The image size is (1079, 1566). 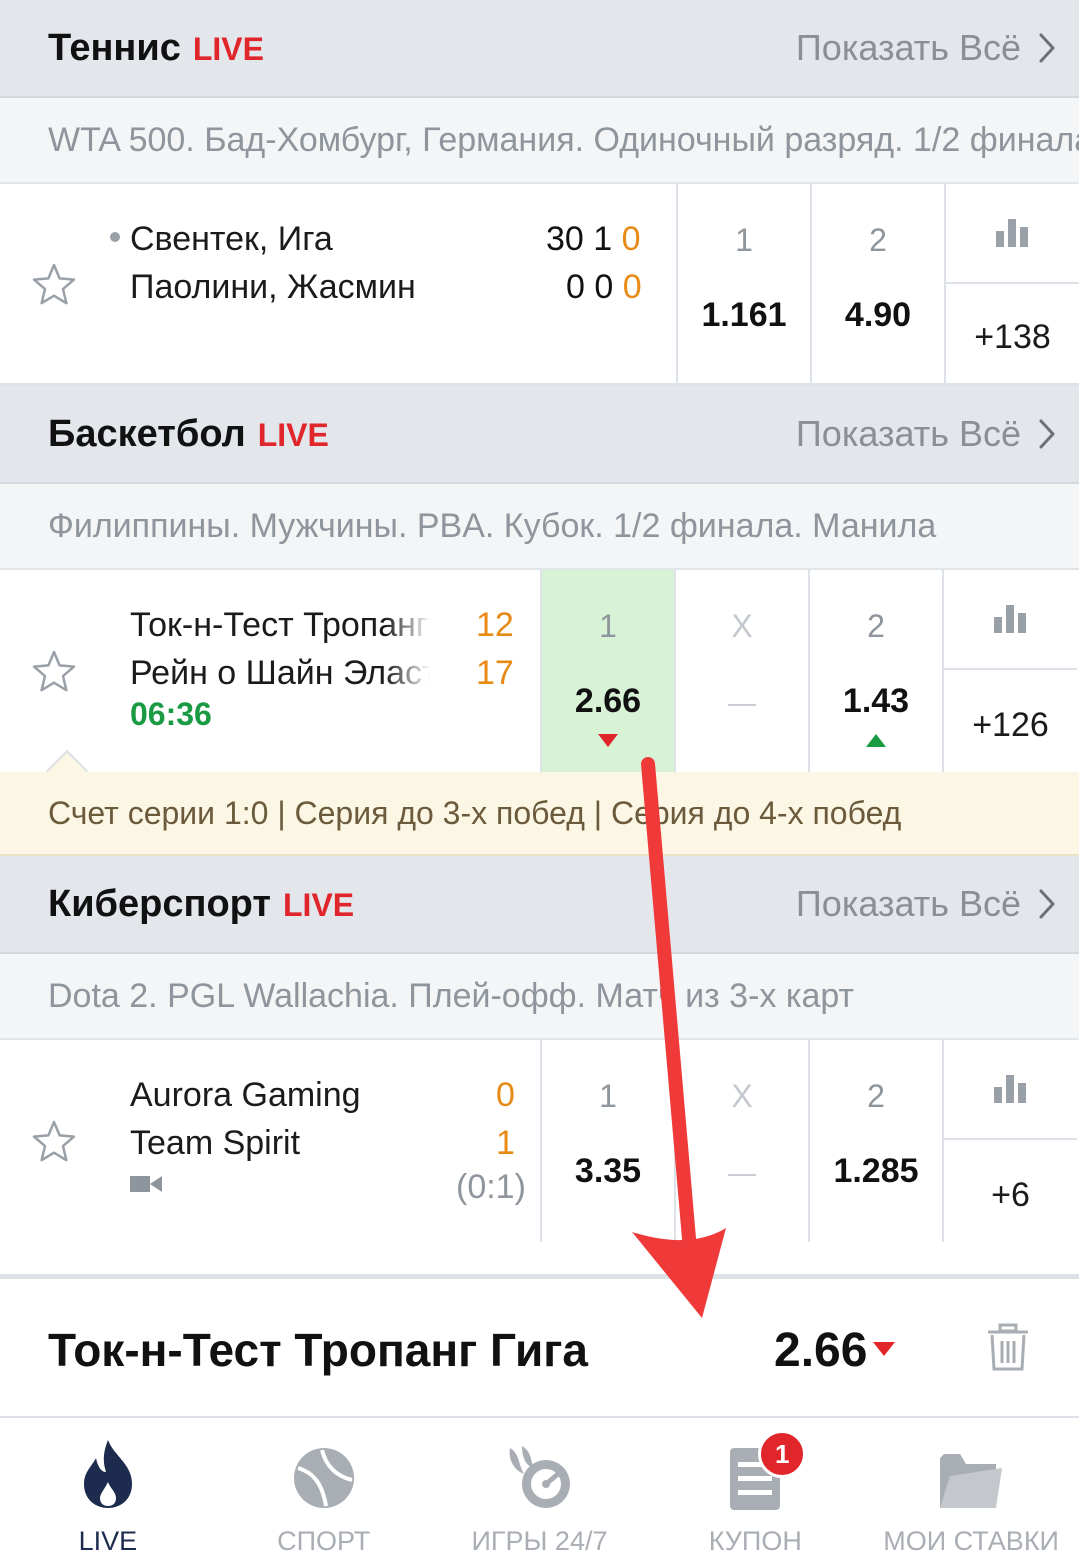 I want to click on ball-icon, so click(x=323, y=1478).